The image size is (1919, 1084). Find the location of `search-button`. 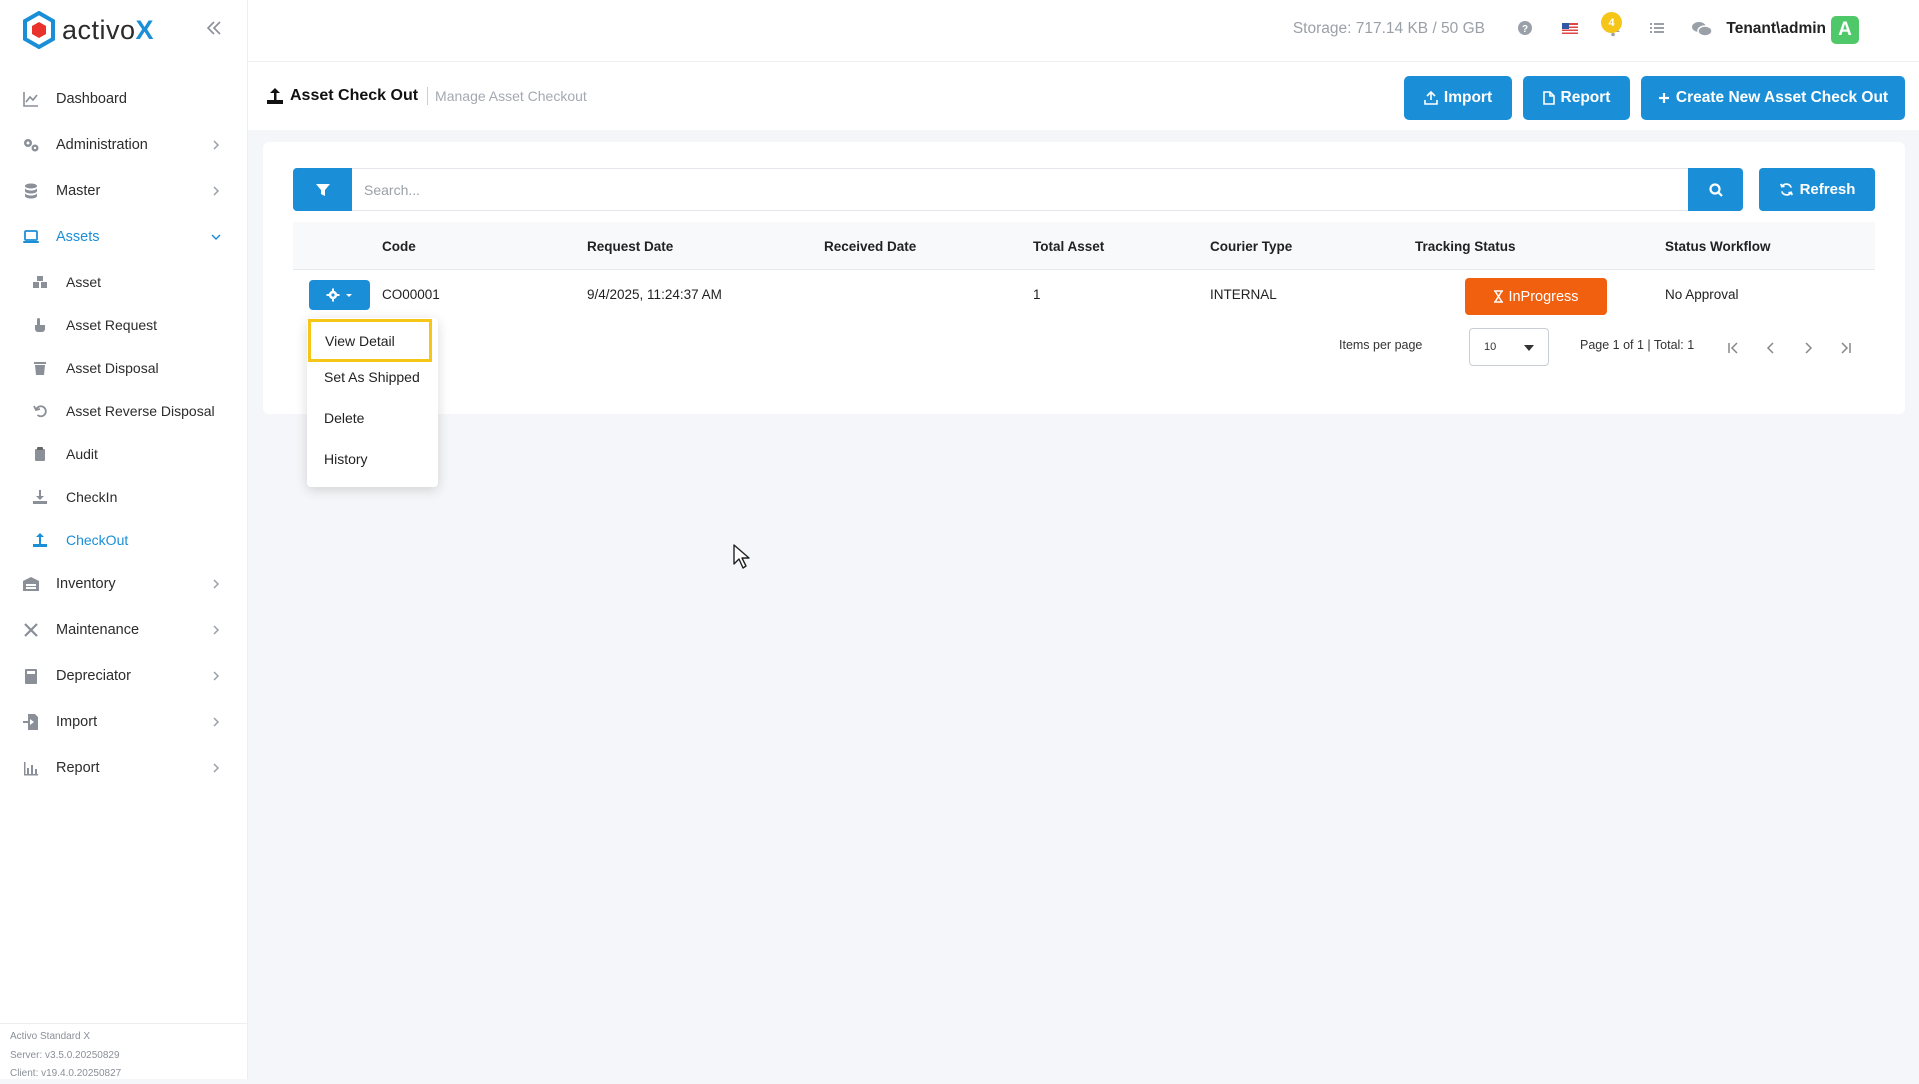

search-button is located at coordinates (1715, 189).